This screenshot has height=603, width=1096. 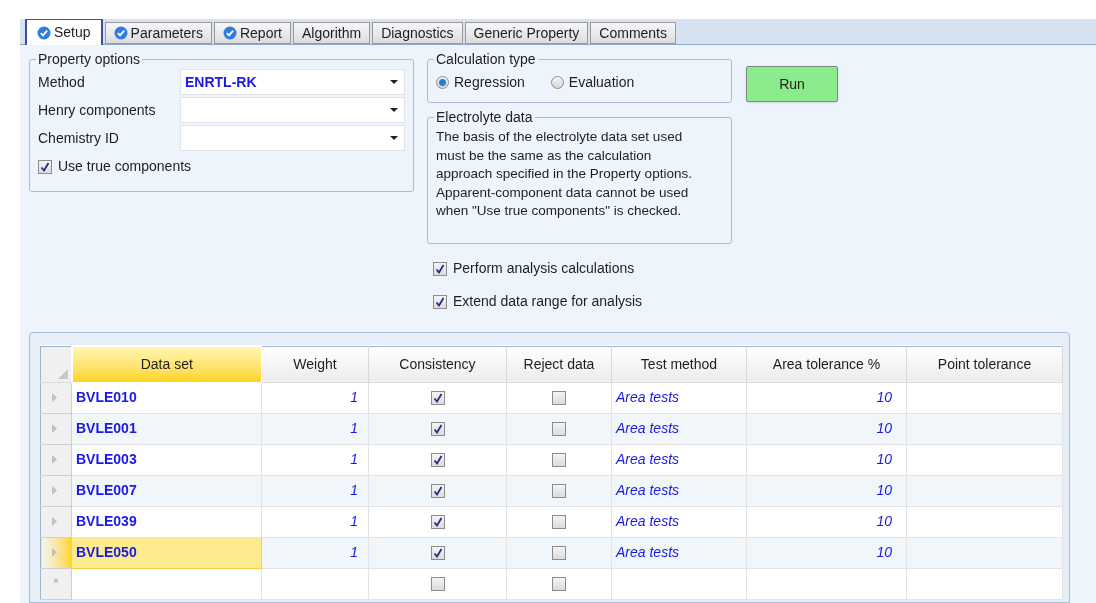 I want to click on dropdown: ENRTL-RK, so click(x=292, y=82).